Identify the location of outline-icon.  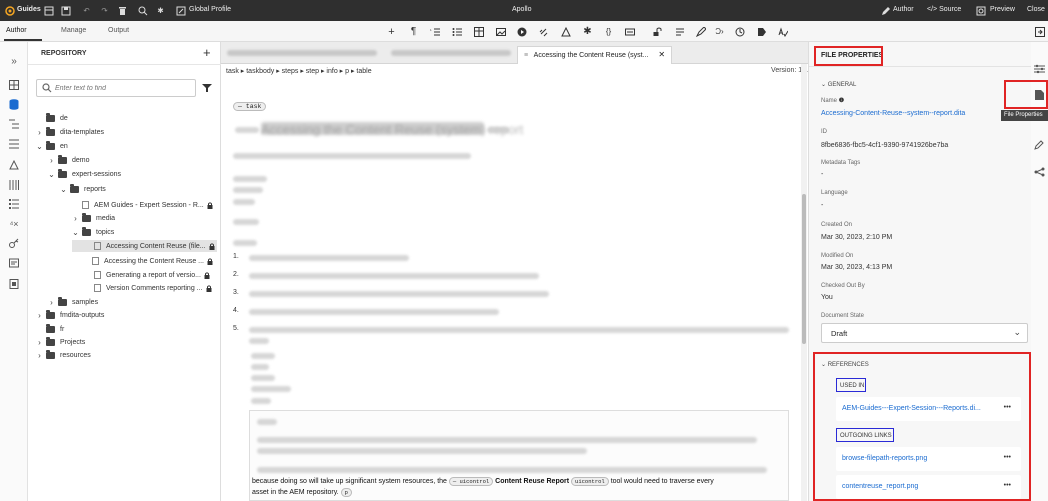
(14, 85).